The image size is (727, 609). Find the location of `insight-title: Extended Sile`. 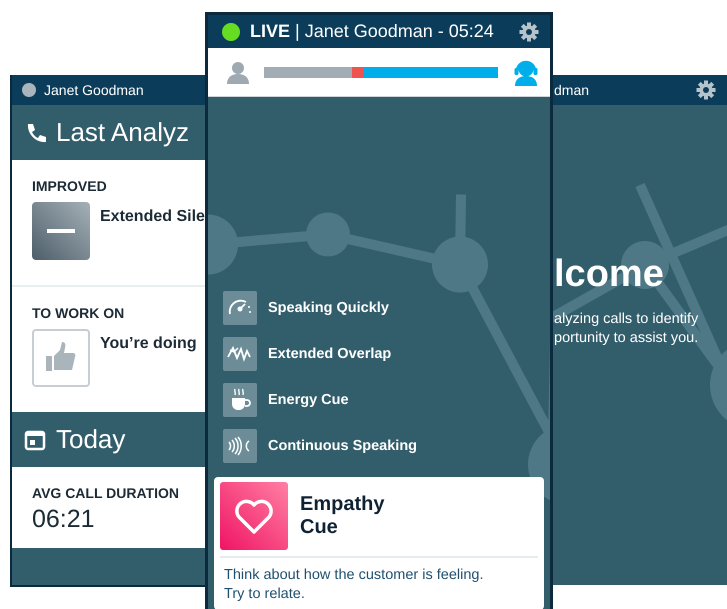

insight-title: Extended Sile is located at coordinates (152, 217).